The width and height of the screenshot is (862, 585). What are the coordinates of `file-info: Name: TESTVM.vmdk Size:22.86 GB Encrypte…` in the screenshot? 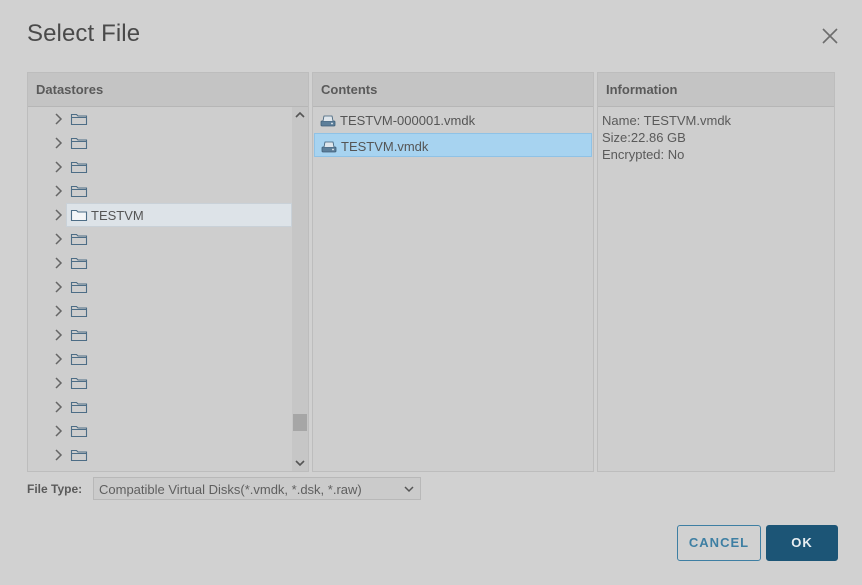 It's located at (666, 137).